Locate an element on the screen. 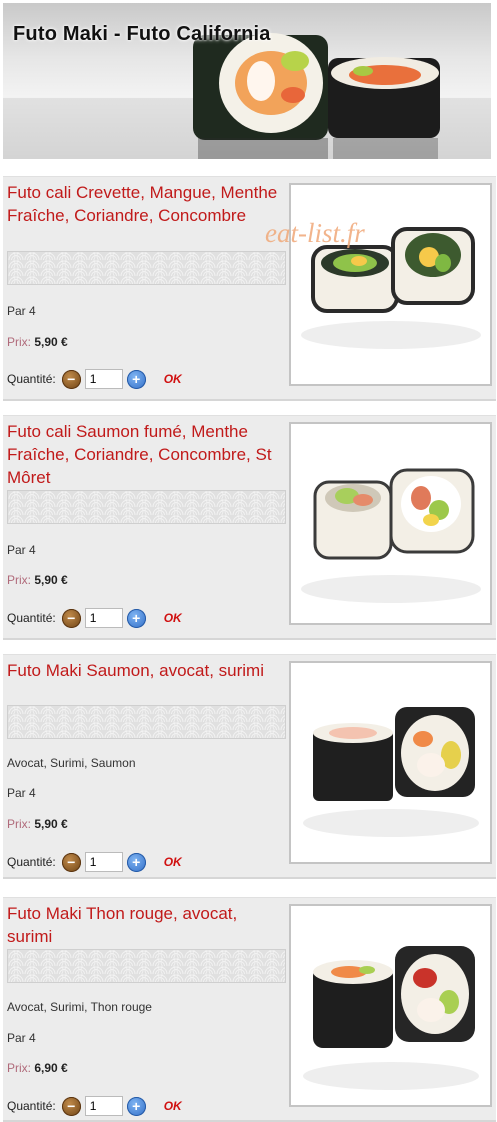 This screenshot has height=1122, width=497. category-title: Futo Maki - Futo California is located at coordinates (142, 34).